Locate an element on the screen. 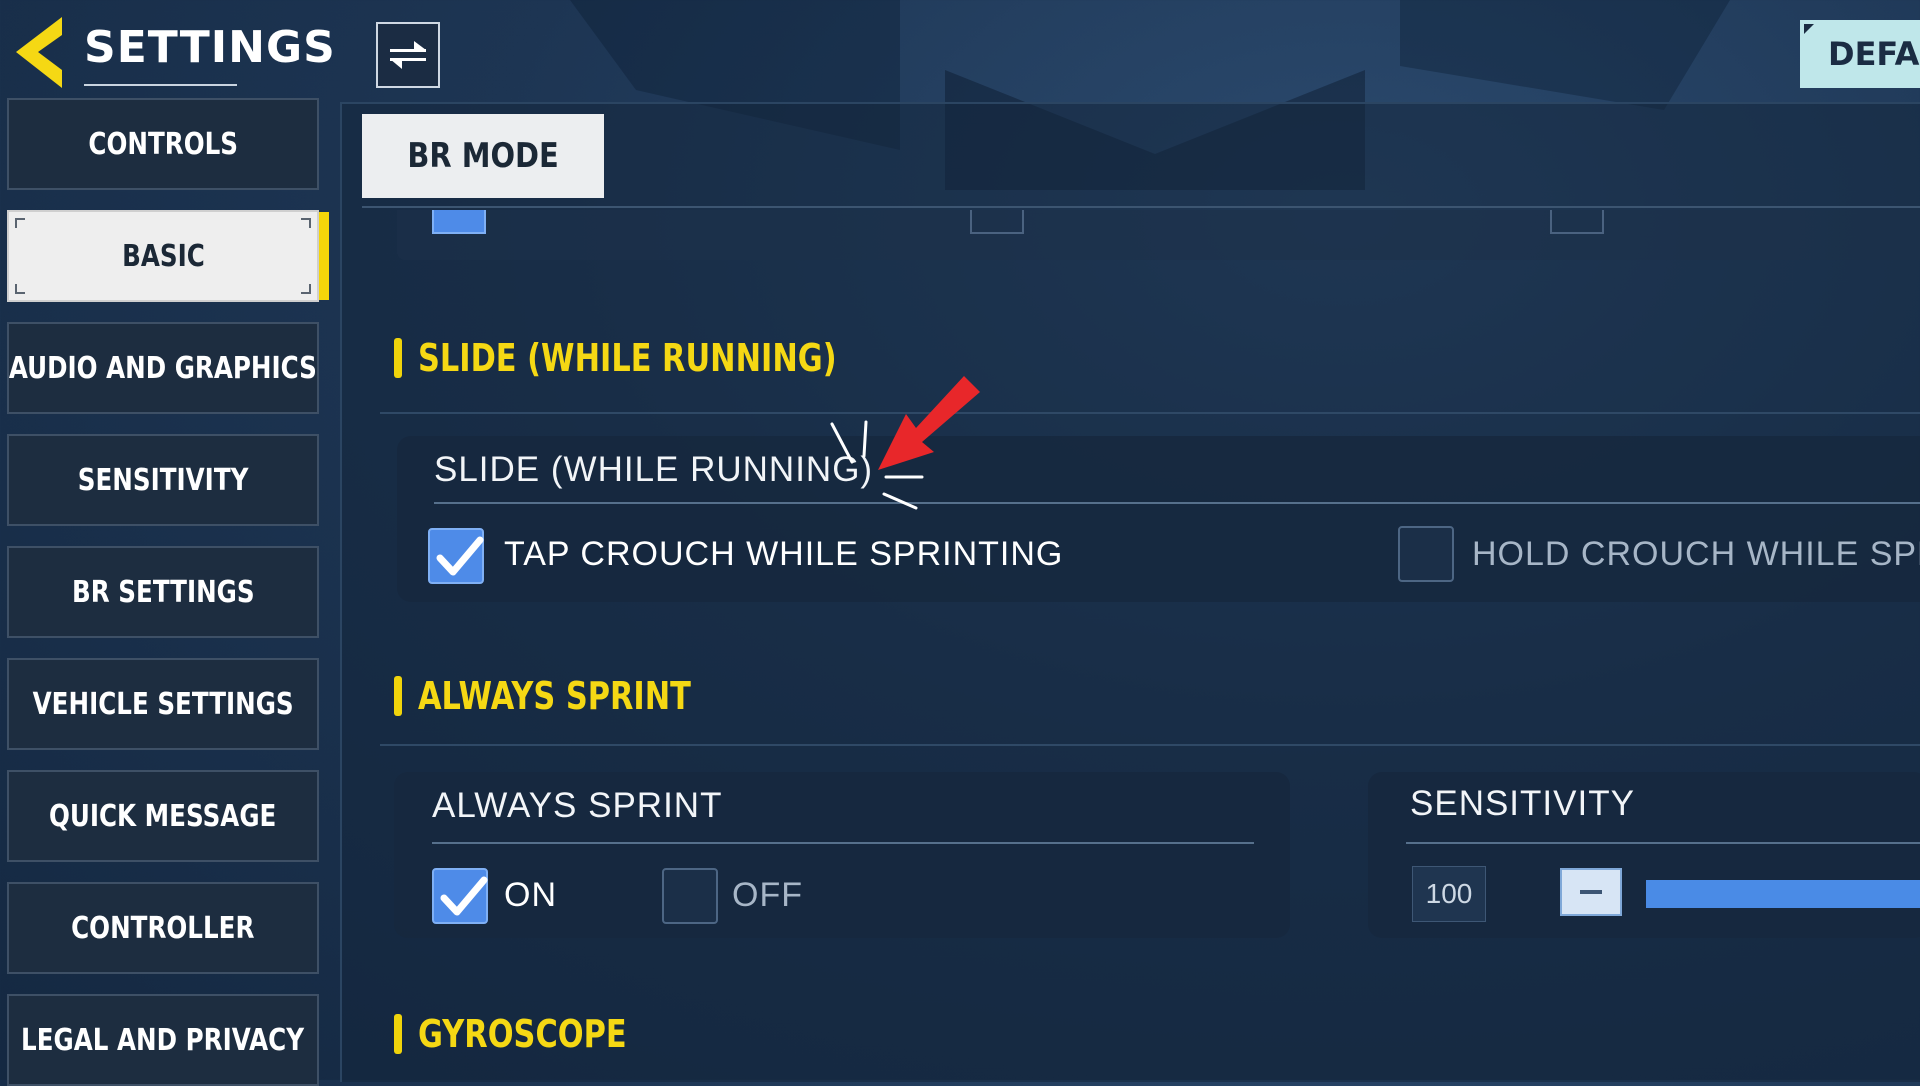 Image resolution: width=1920 pixels, height=1086 pixels. sidebar-item-controller: CONTROLLER is located at coordinates (163, 928).